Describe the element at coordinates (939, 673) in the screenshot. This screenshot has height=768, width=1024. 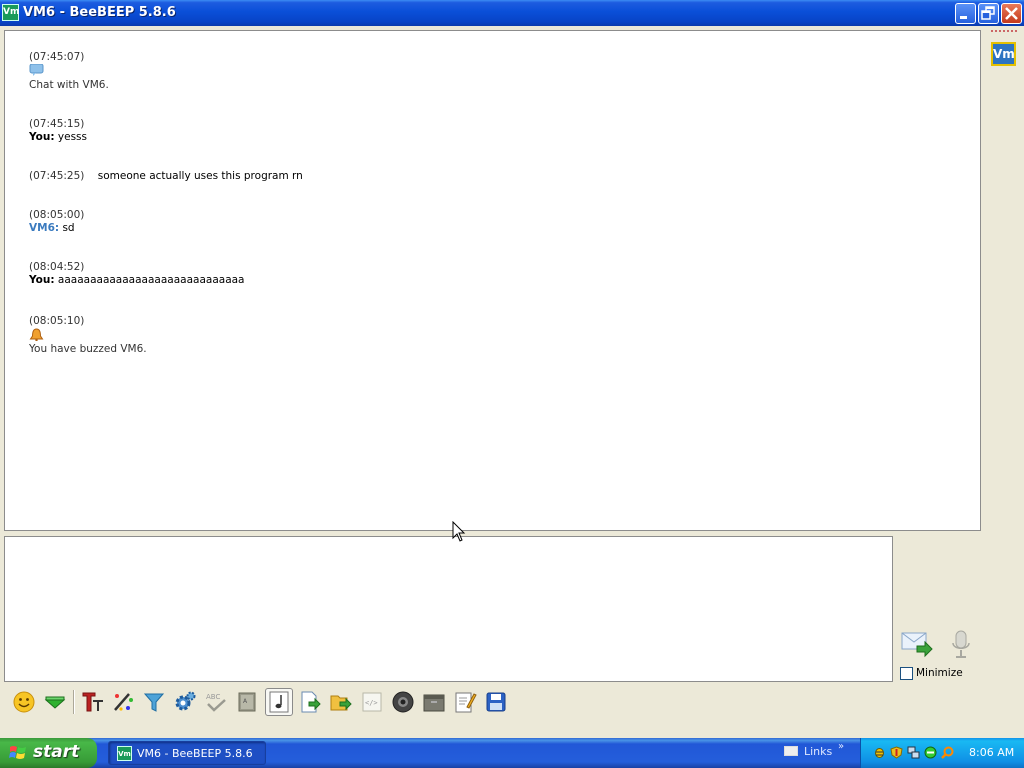
I see `minimize-label: Minimize` at that location.